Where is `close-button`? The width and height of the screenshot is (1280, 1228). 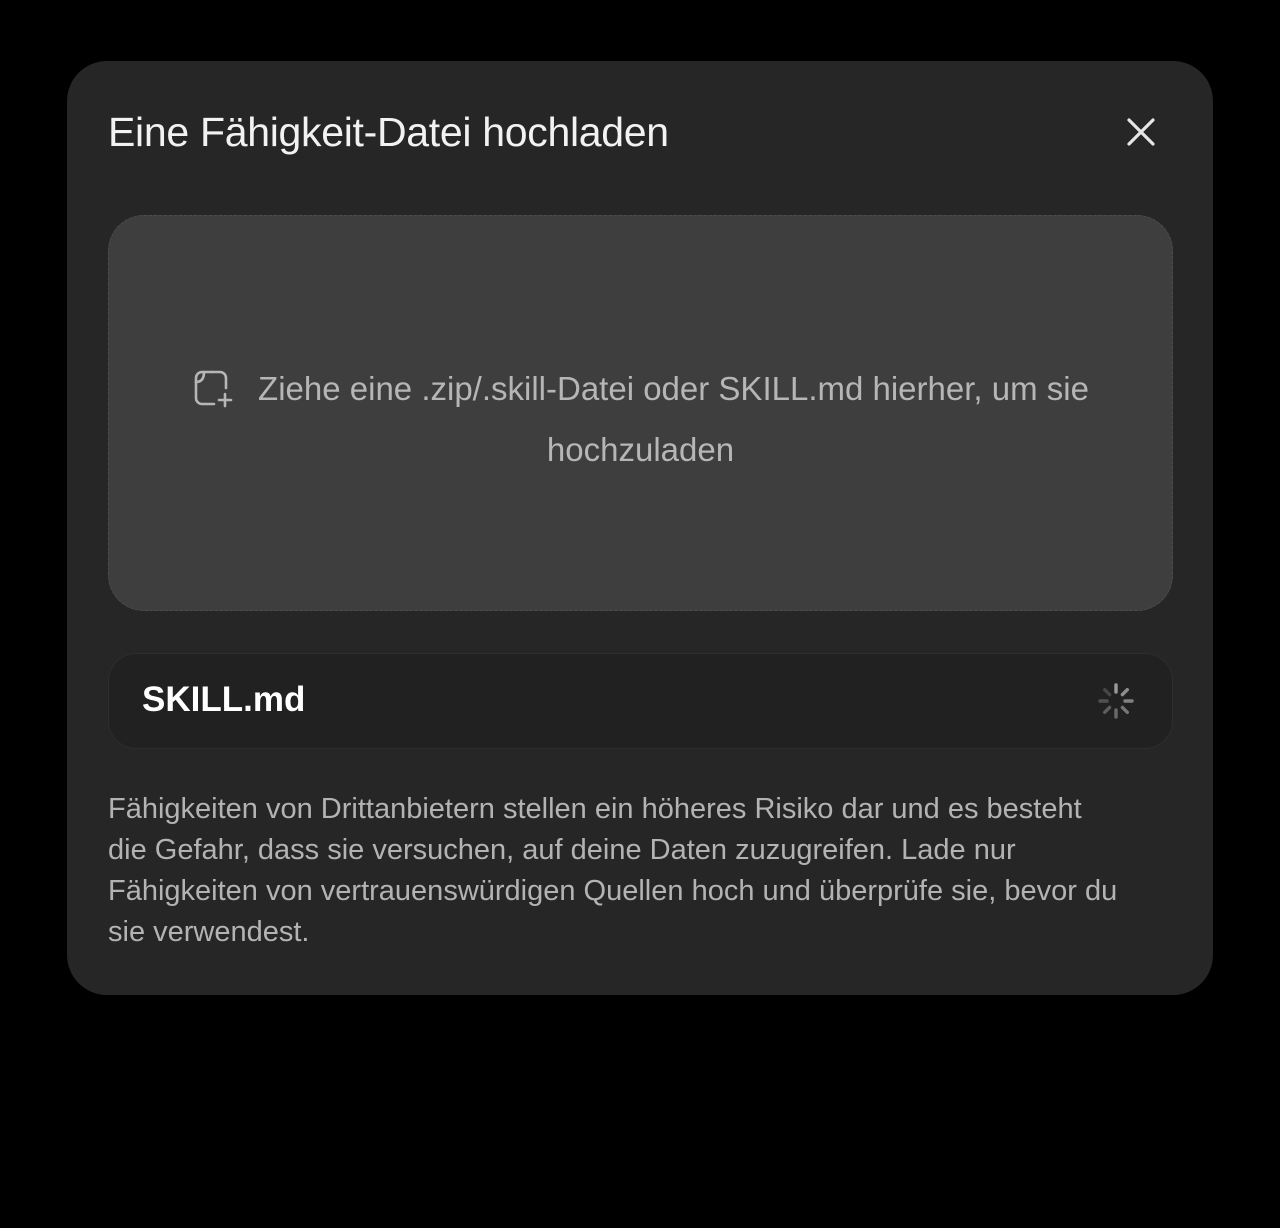 close-button is located at coordinates (1141, 132).